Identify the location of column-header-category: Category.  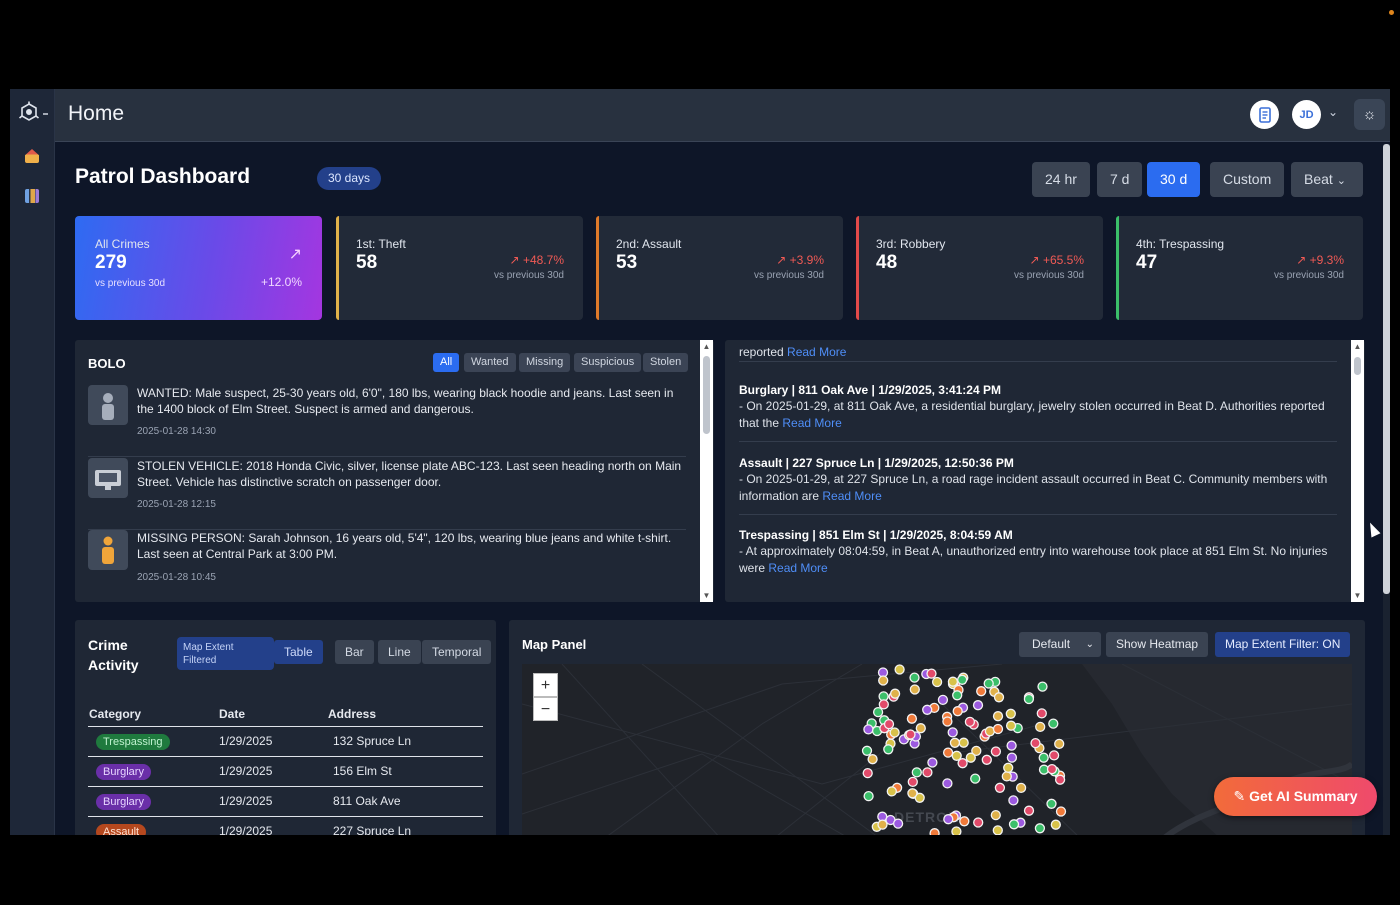
(115, 714).